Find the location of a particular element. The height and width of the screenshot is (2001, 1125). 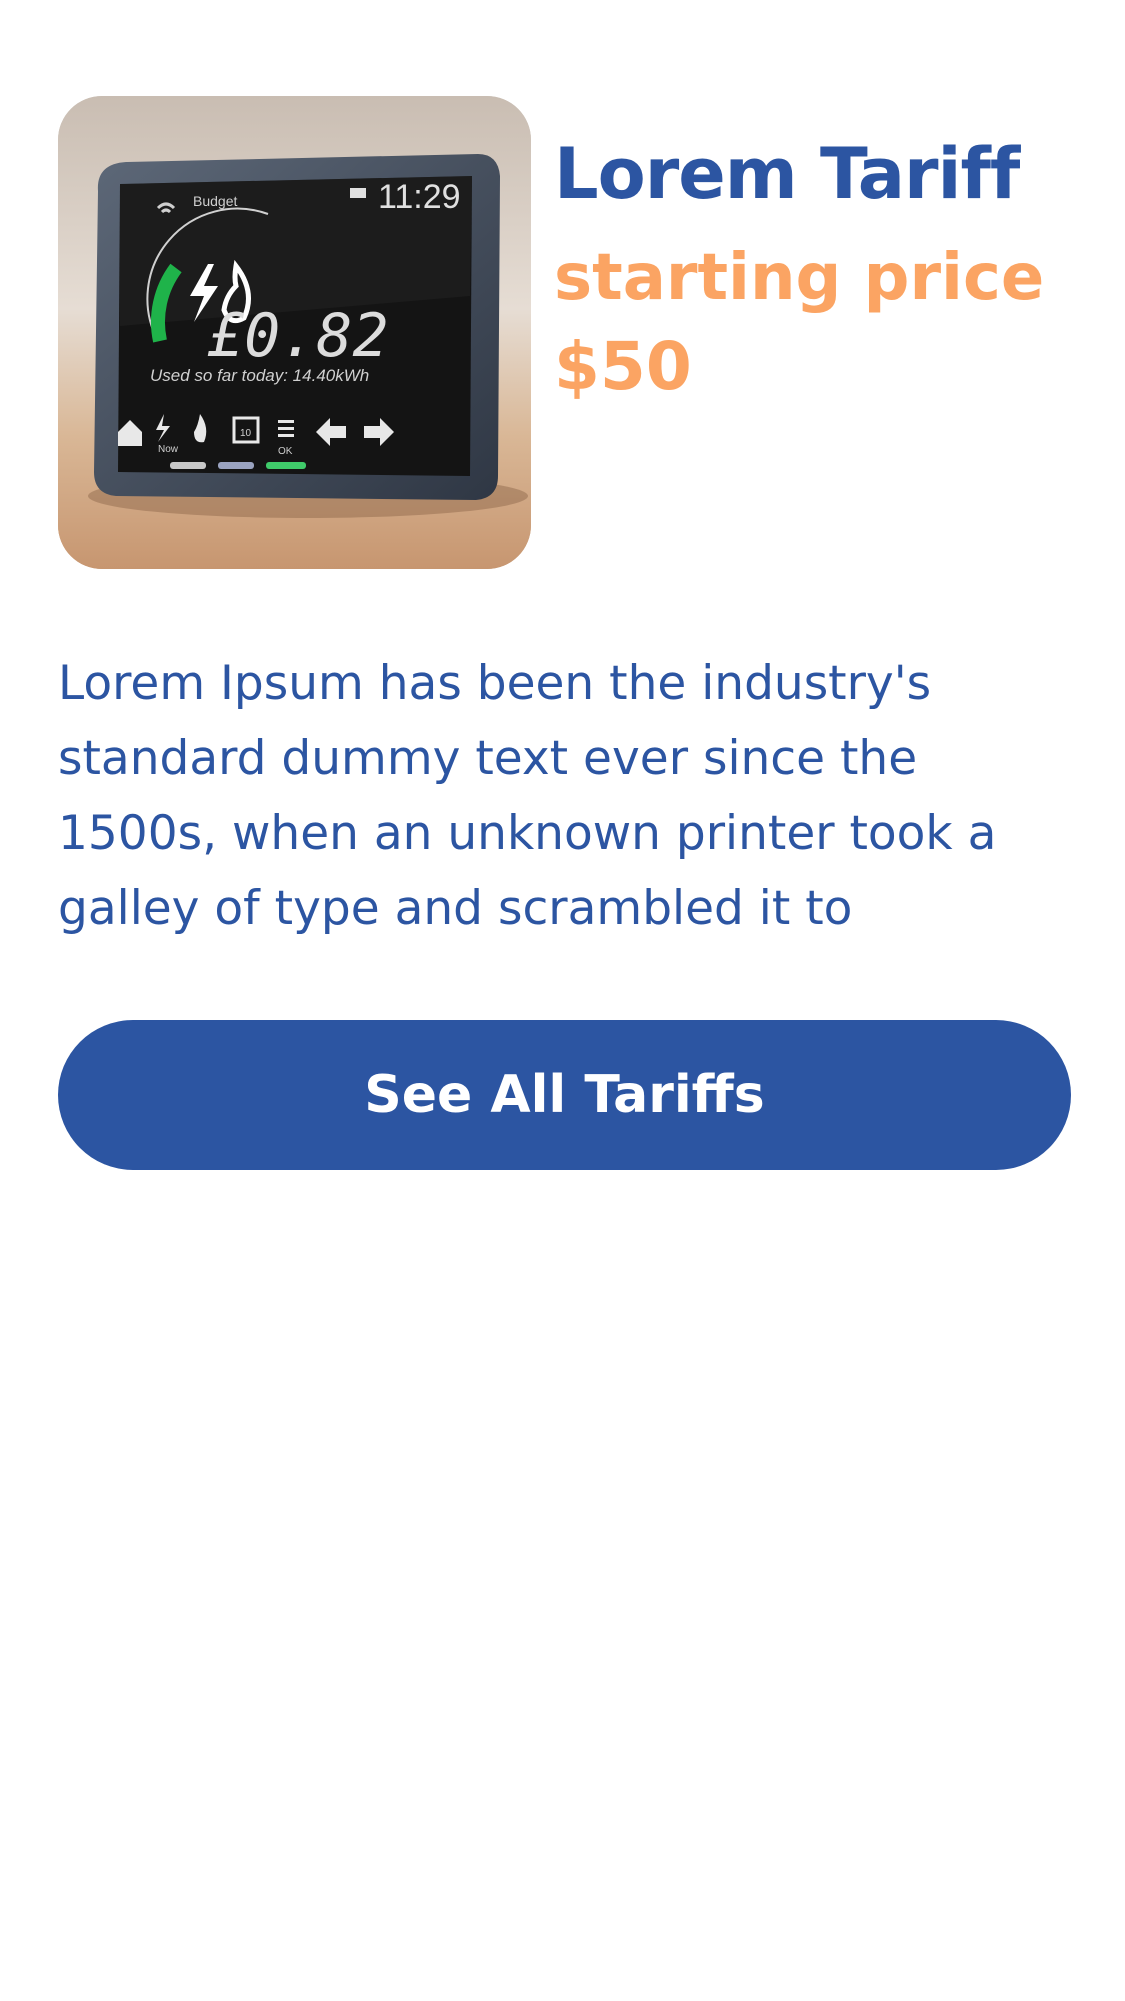

screen-amount: £0.82 is located at coordinates (298, 336).